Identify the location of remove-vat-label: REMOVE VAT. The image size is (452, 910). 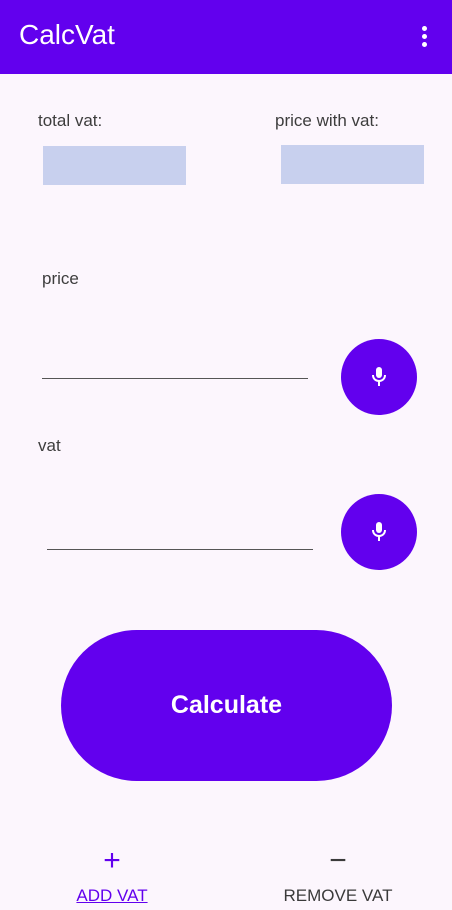
(338, 895).